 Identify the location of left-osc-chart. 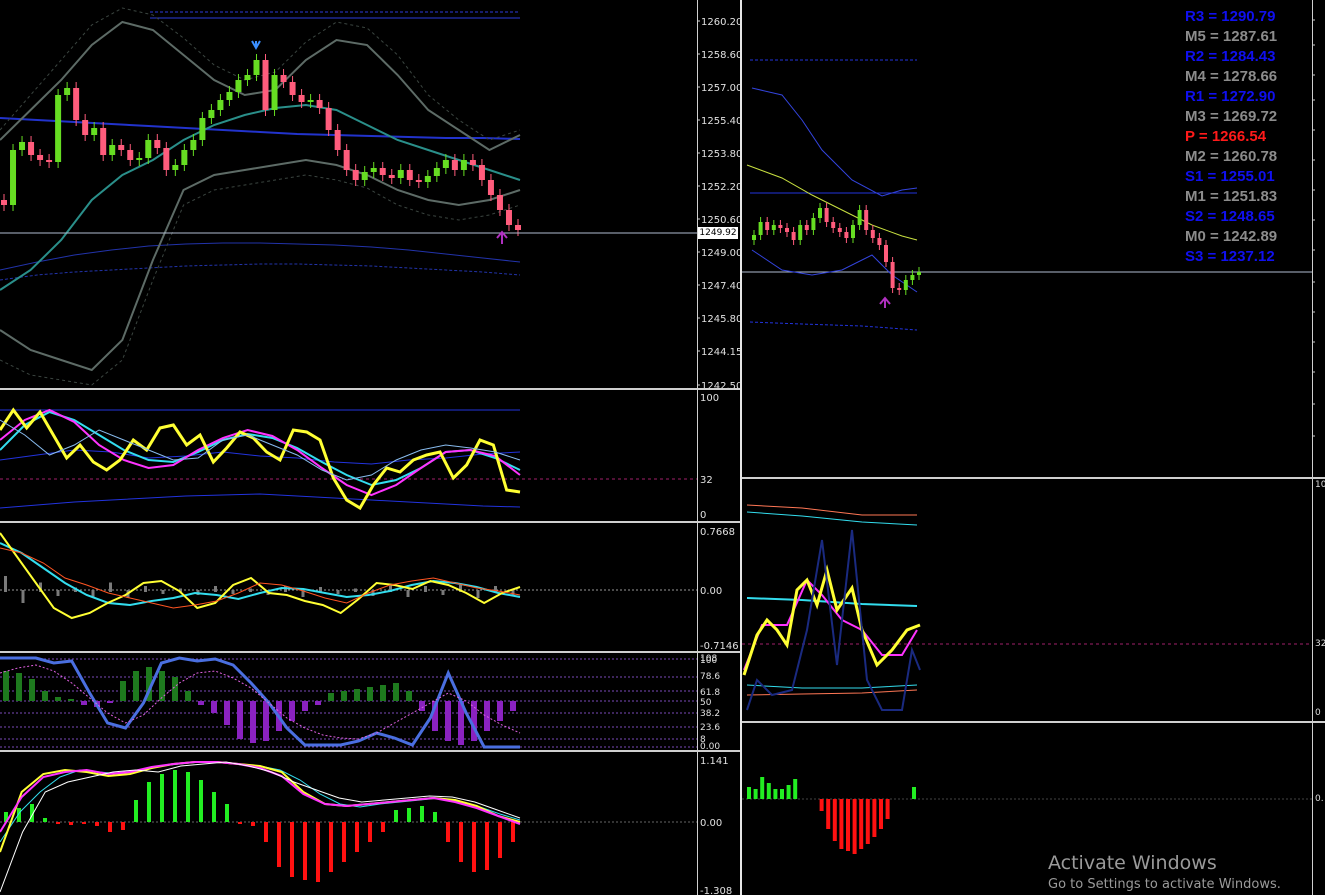
(348, 587).